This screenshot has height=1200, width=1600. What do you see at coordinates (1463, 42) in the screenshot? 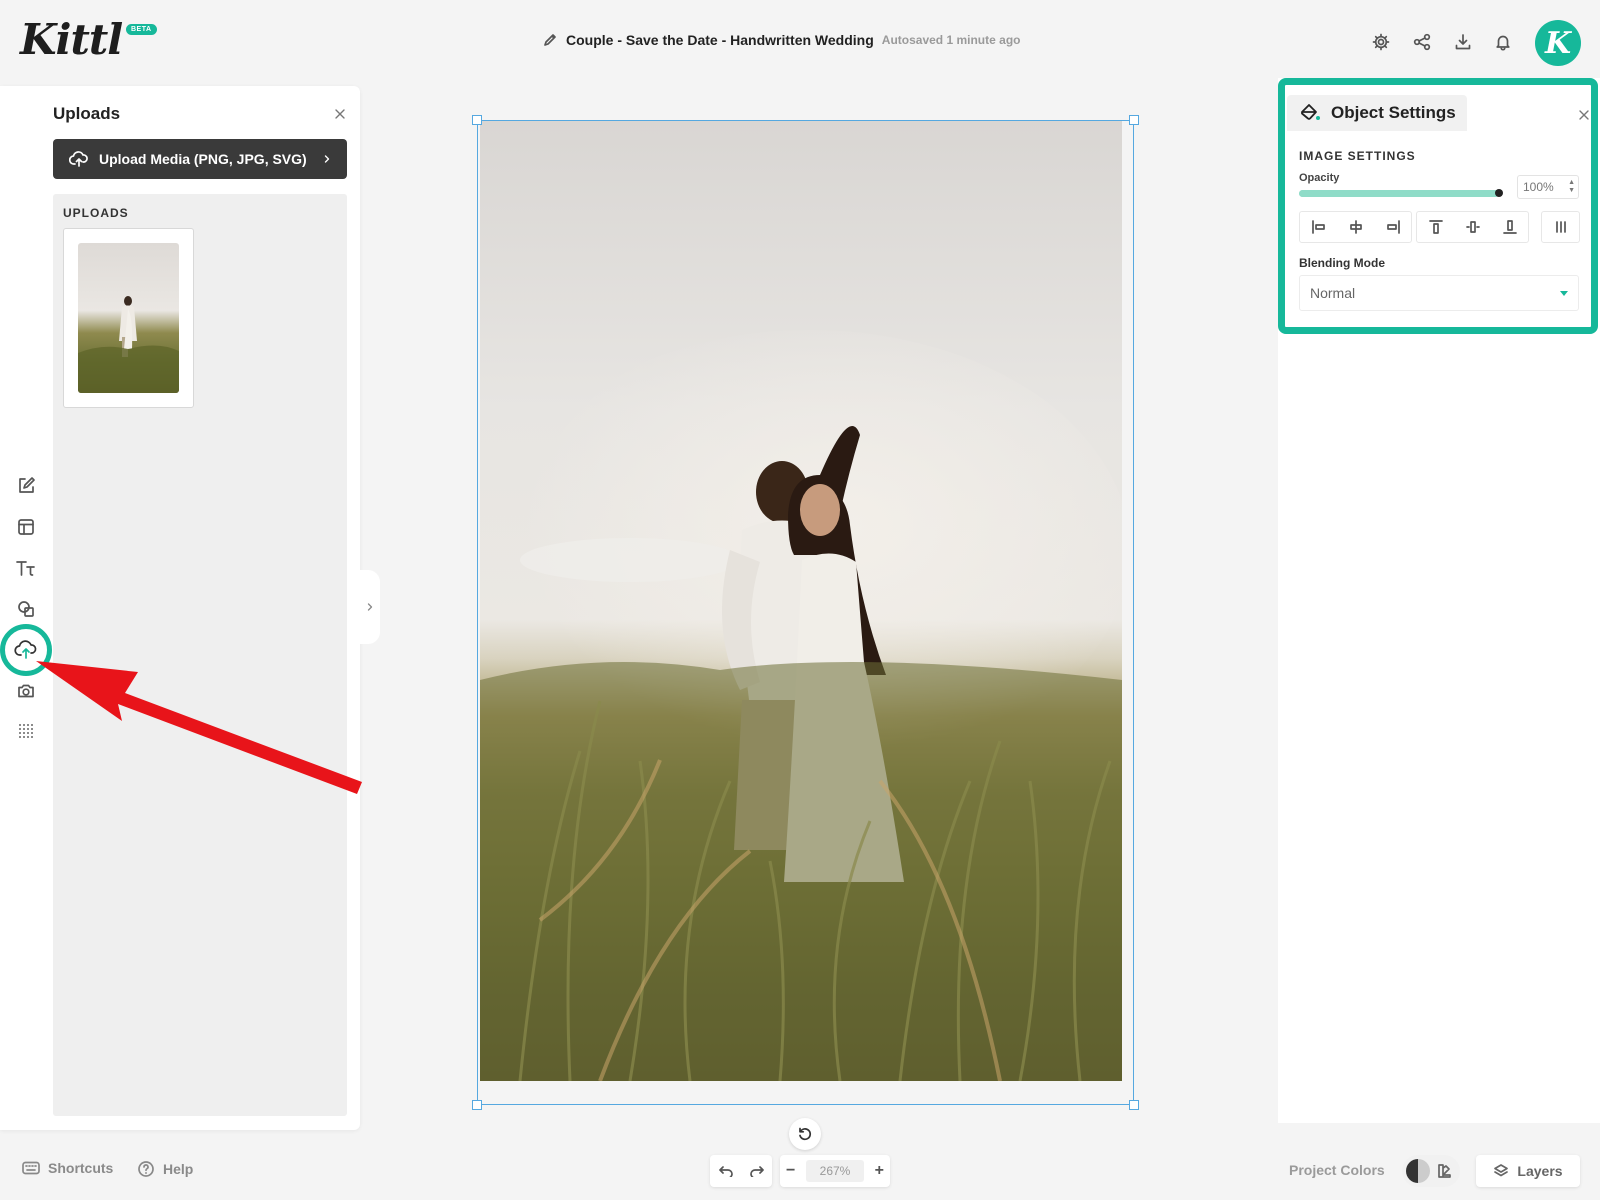
I see `download-icon` at bounding box center [1463, 42].